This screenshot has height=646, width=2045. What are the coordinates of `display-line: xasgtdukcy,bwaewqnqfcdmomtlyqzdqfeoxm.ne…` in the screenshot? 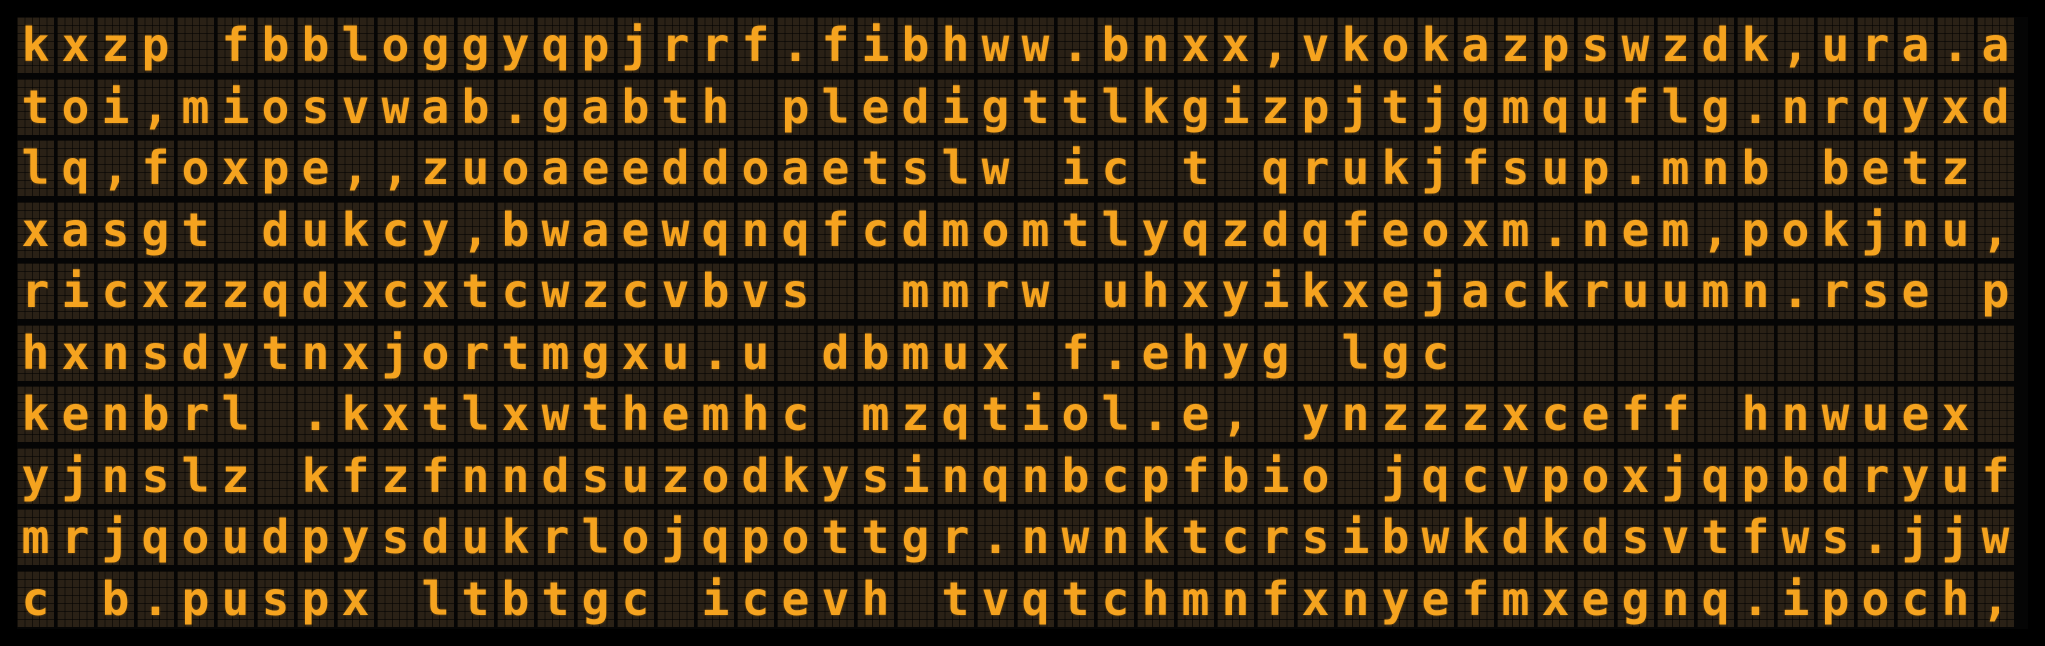 It's located at (1015, 230).